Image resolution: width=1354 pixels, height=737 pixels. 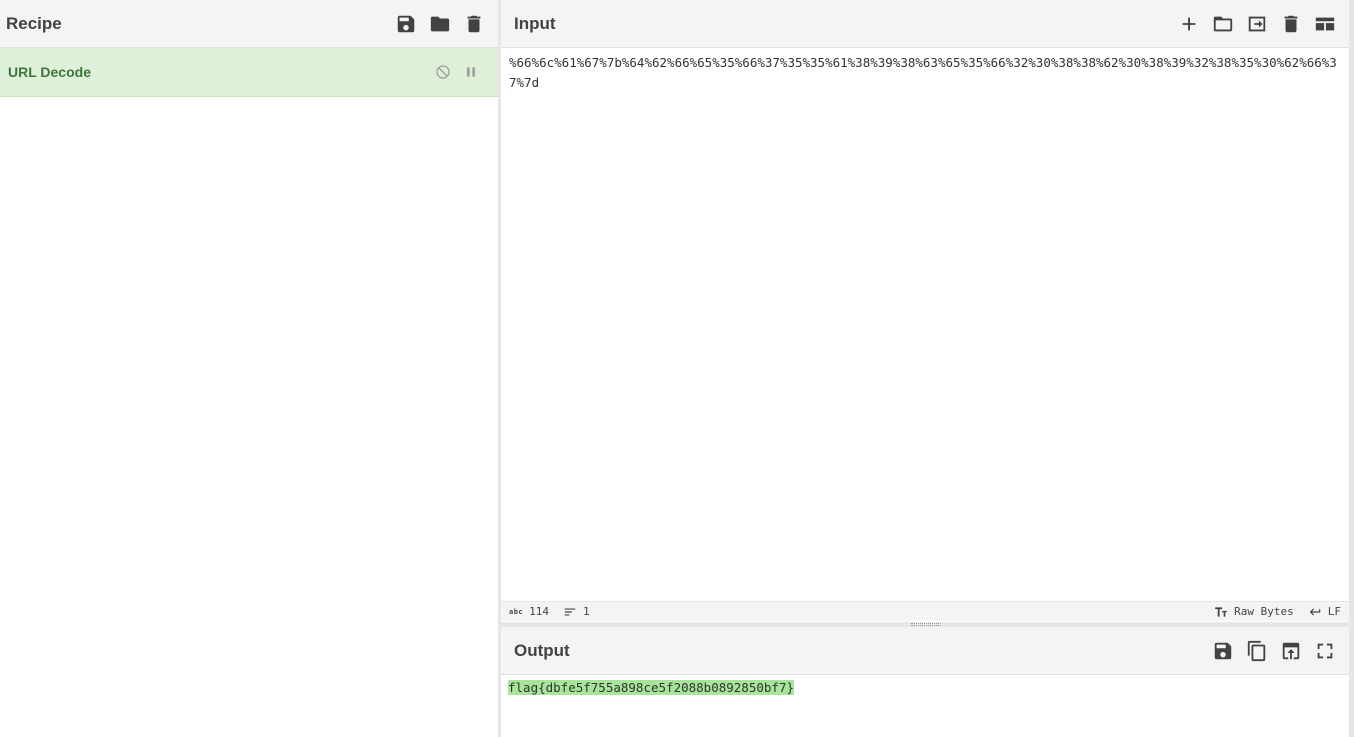 I want to click on save-output-icon, so click(x=1223, y=651).